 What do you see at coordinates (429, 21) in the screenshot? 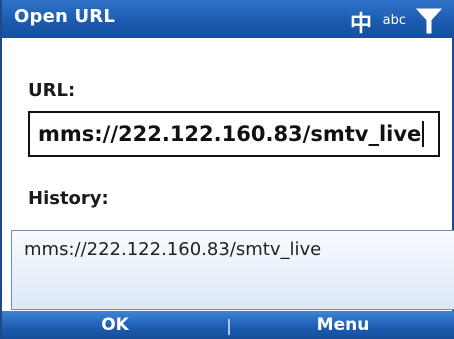
I see `signal-icon` at bounding box center [429, 21].